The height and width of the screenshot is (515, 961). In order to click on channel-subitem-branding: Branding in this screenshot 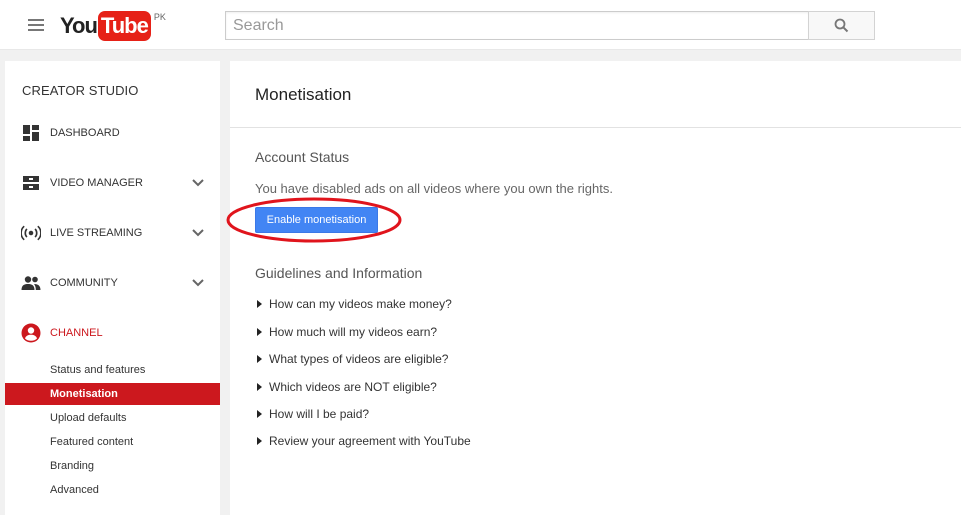, I will do `click(112, 466)`.